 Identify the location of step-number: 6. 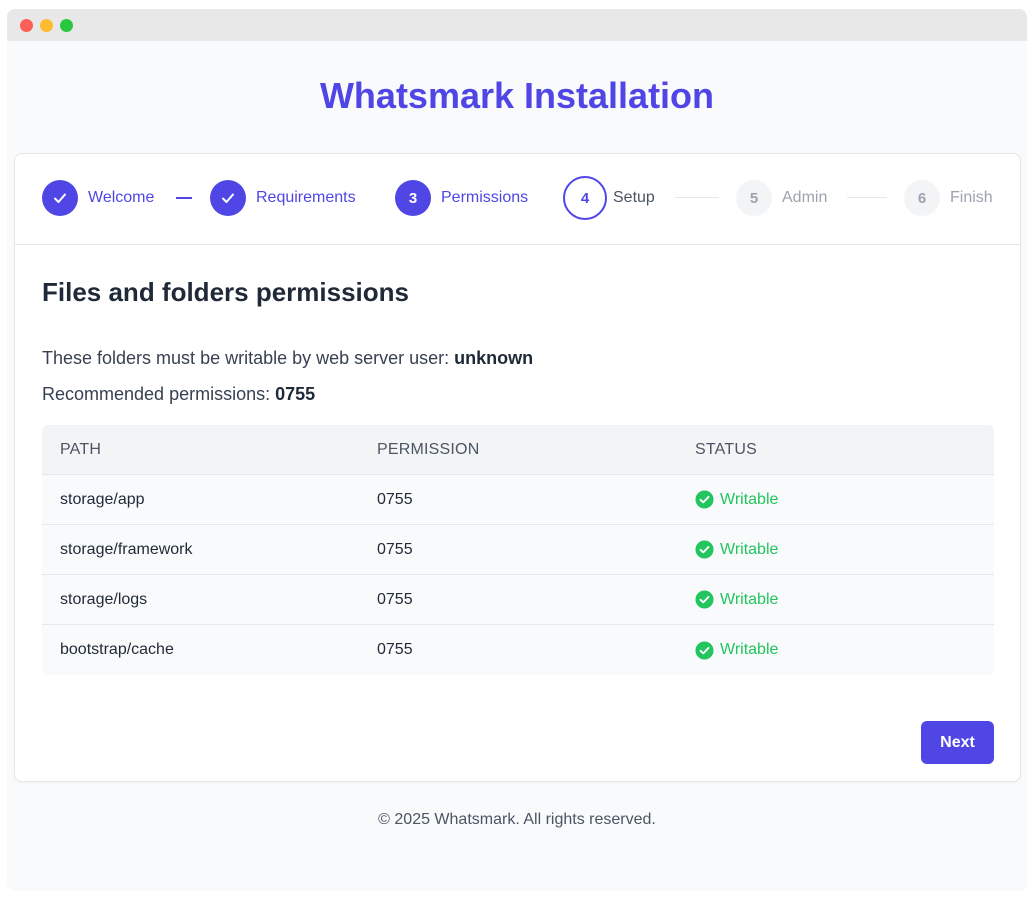
(922, 198).